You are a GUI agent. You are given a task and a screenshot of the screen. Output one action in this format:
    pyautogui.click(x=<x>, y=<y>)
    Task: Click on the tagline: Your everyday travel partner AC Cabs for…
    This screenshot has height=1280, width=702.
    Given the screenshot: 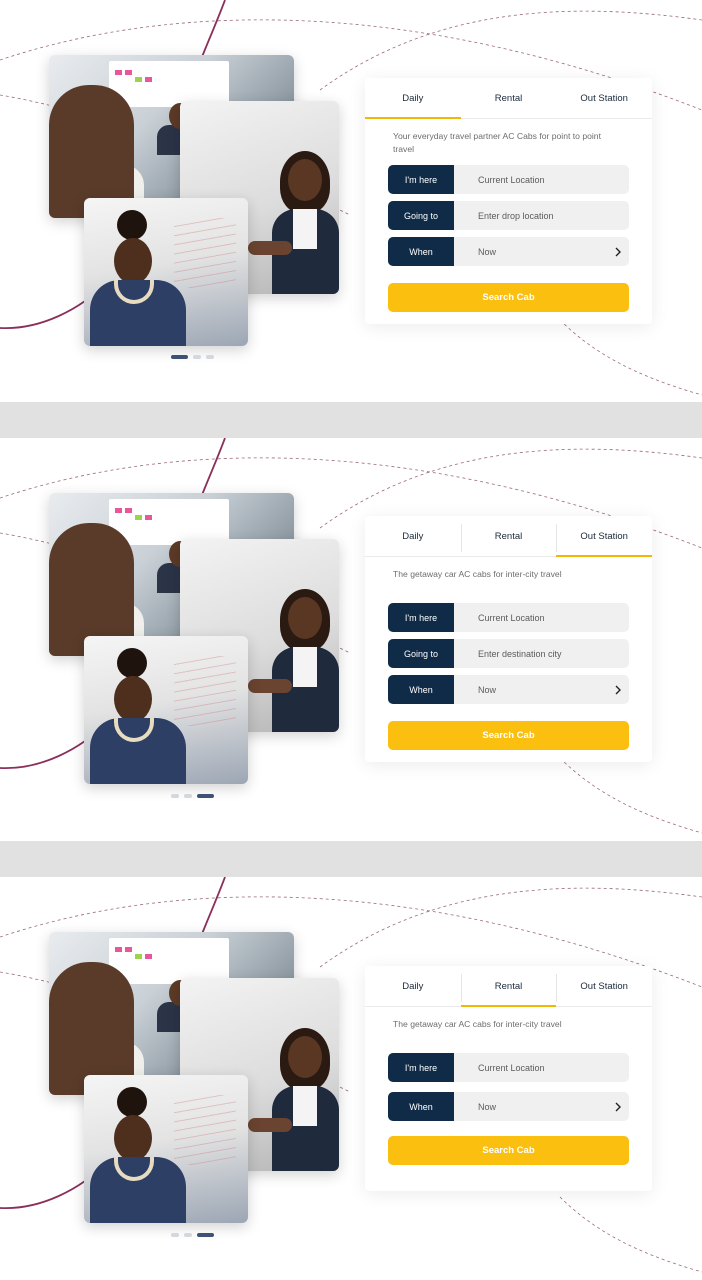 What is the action you would take?
    pyautogui.click(x=497, y=142)
    